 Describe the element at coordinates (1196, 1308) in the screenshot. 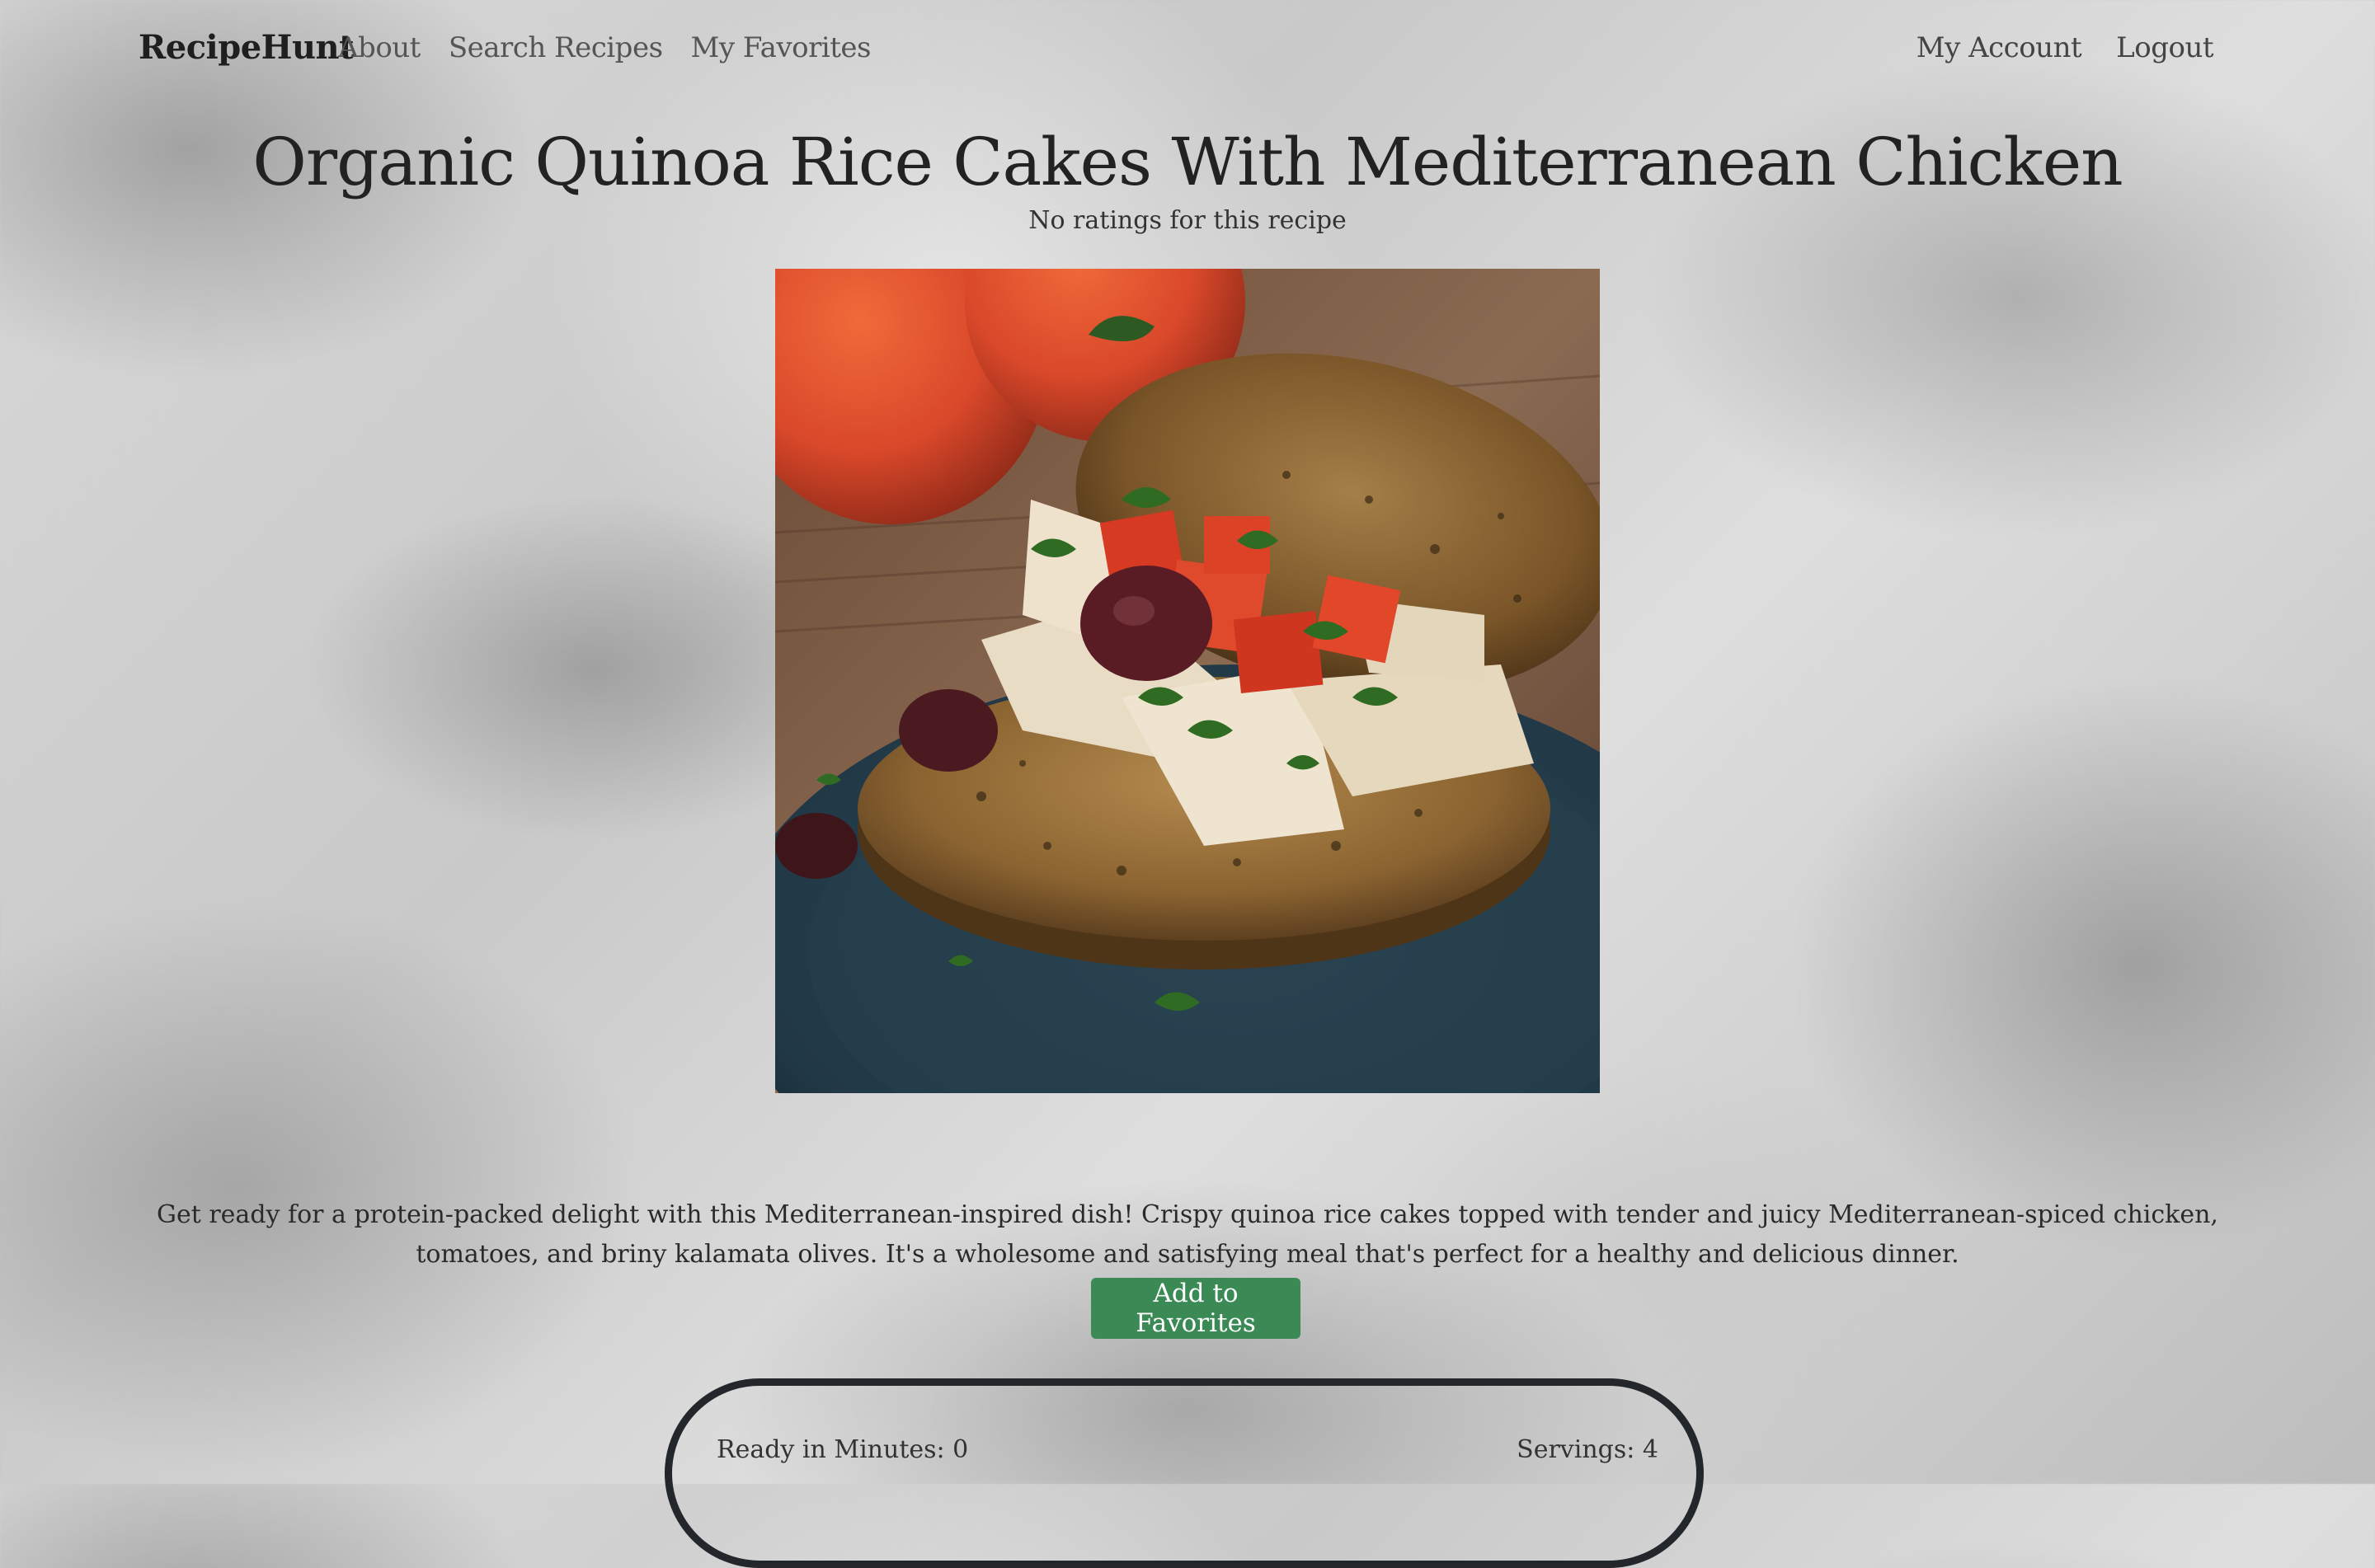

I see `add-to-favorites-button: Add to Favorites` at that location.